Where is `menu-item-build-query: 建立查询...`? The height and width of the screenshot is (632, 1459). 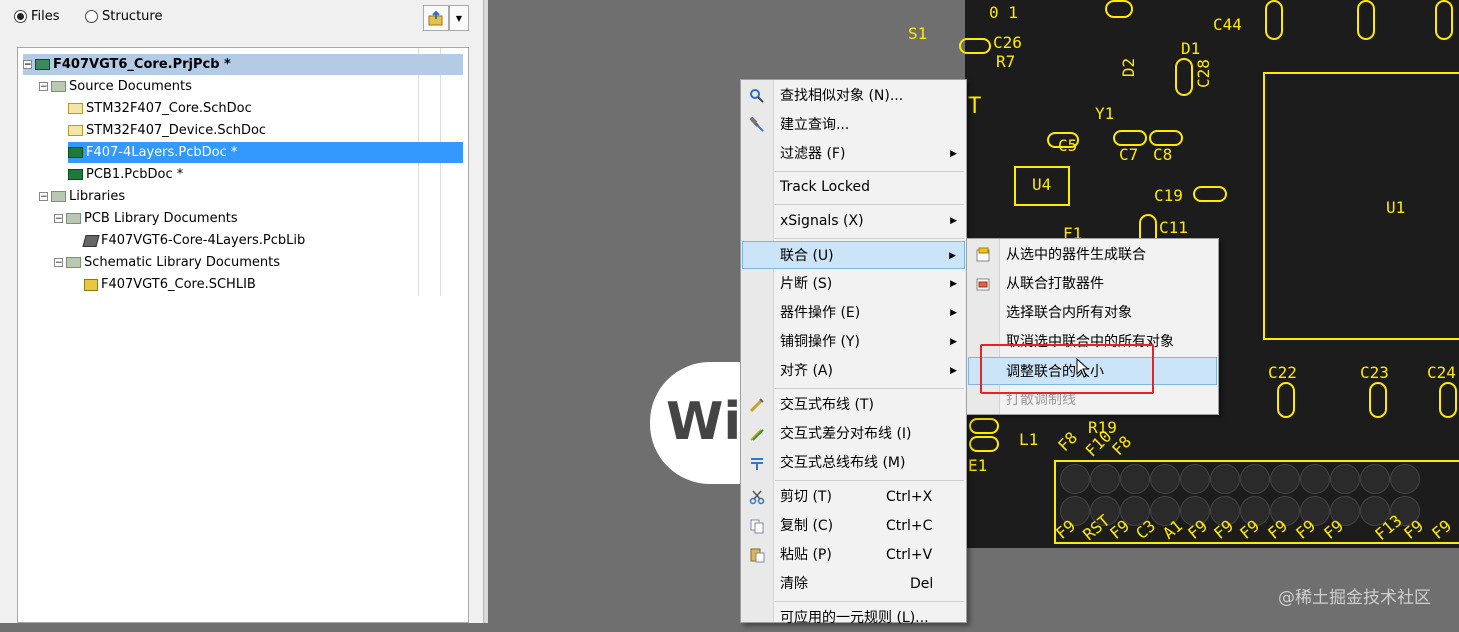 menu-item-build-query: 建立查询... is located at coordinates (853, 125).